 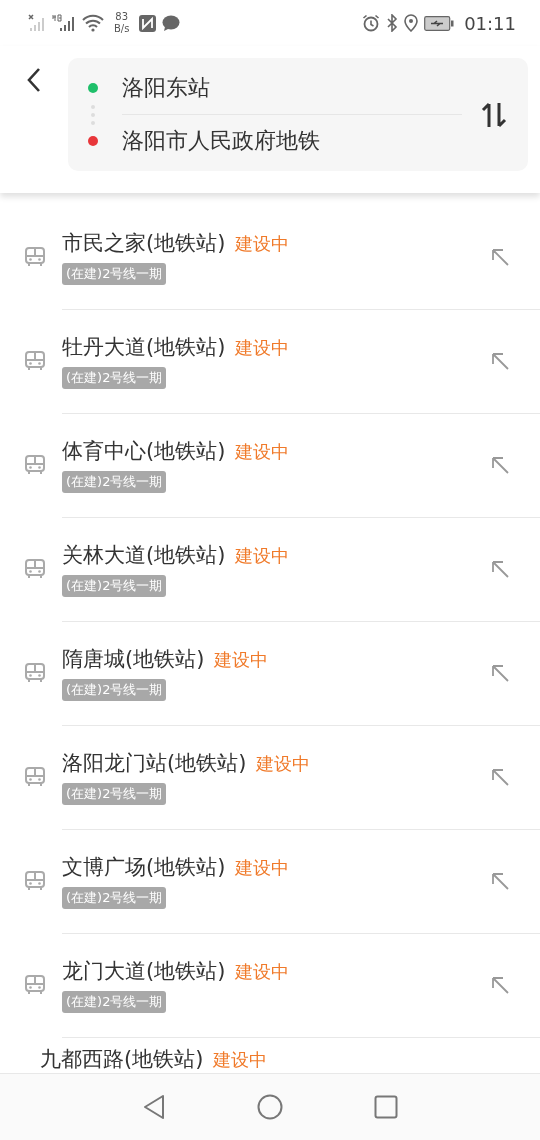 What do you see at coordinates (122, 1059) in the screenshot?
I see `station-name: 九都西路(地铁站)` at bounding box center [122, 1059].